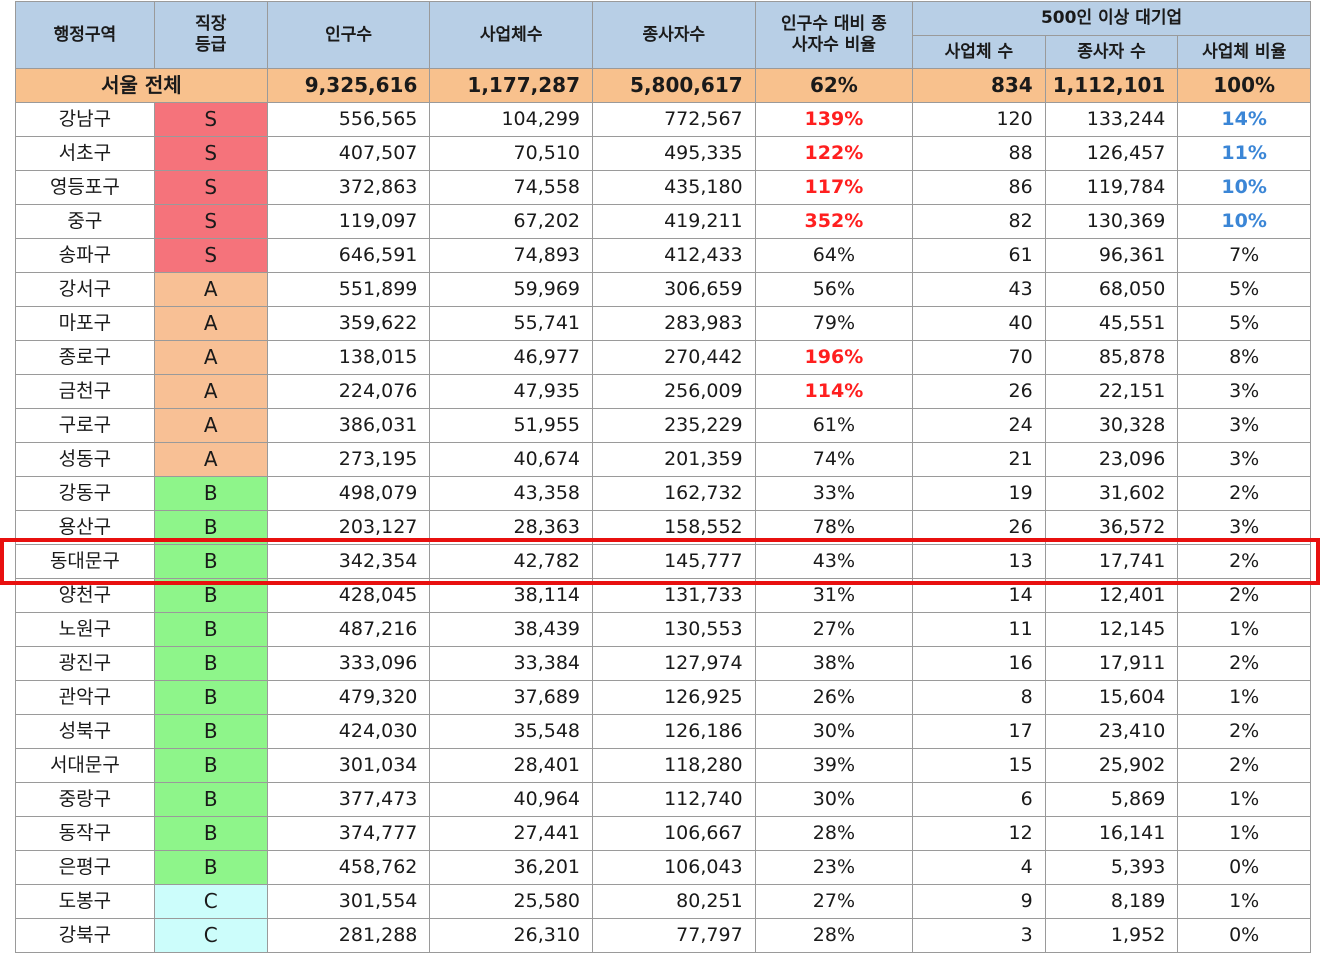 This screenshot has height=956, width=1325. I want to click on large-businesses-cell: 15, so click(979, 765).